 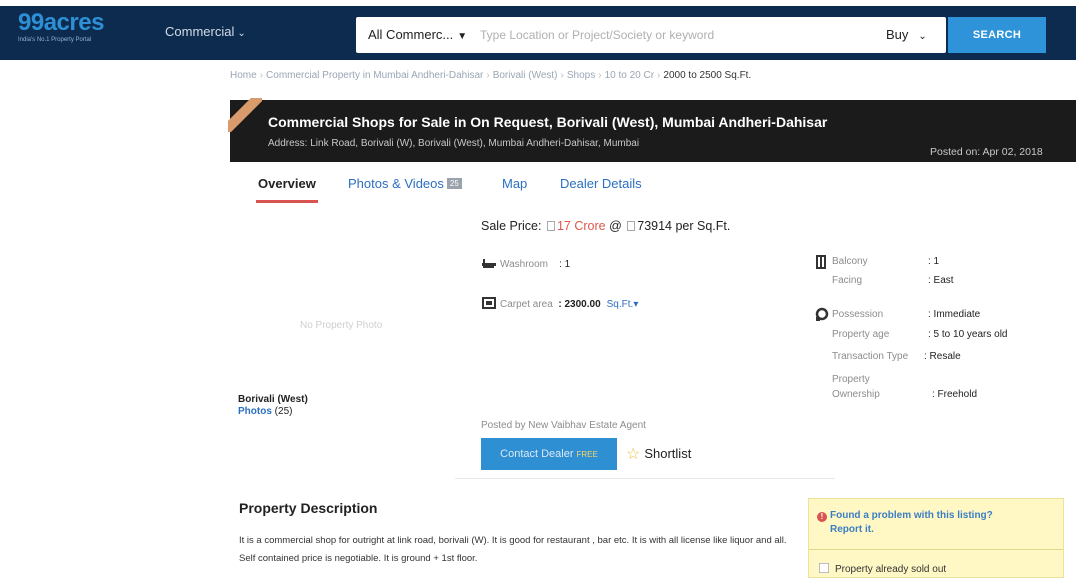 What do you see at coordinates (308, 508) in the screenshot?
I see `description-heading: Property Description` at bounding box center [308, 508].